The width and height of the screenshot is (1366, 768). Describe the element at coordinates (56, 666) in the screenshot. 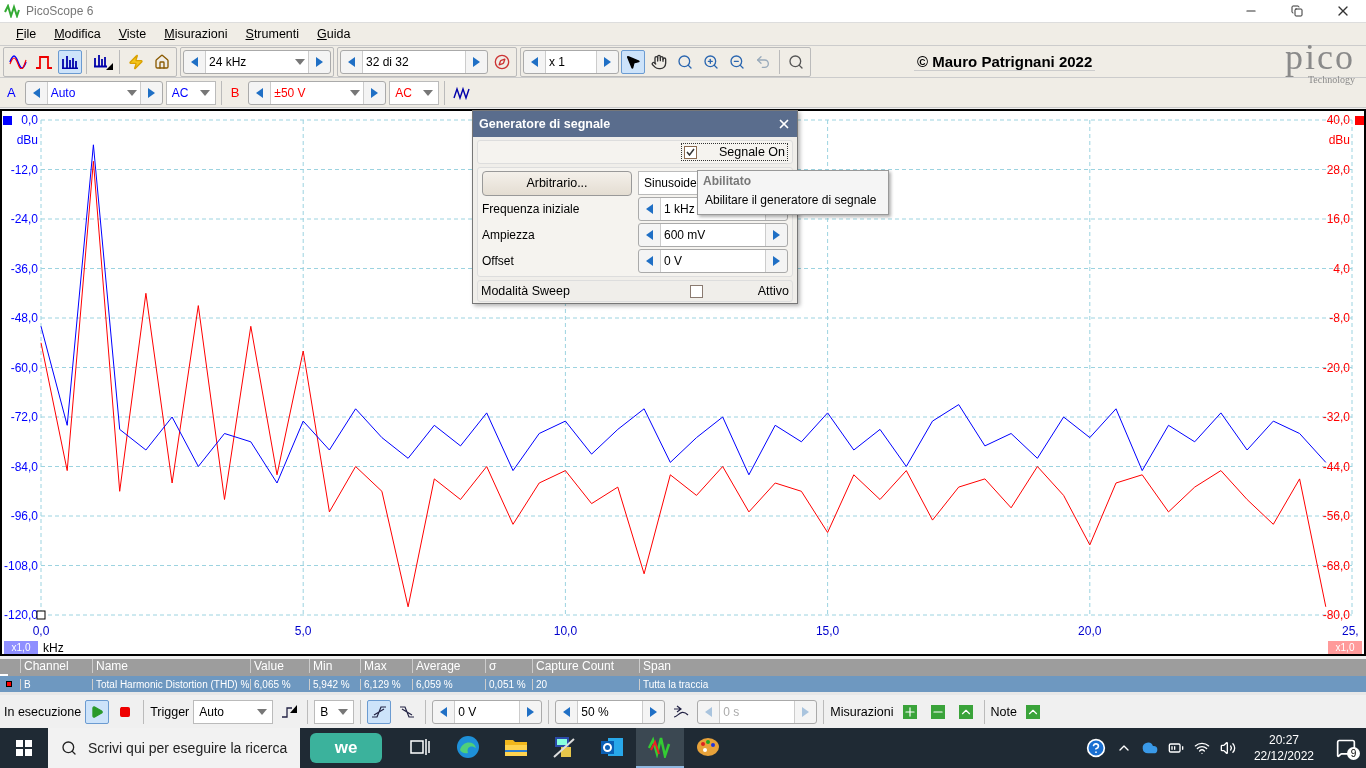

I see `column-header: Channel` at that location.